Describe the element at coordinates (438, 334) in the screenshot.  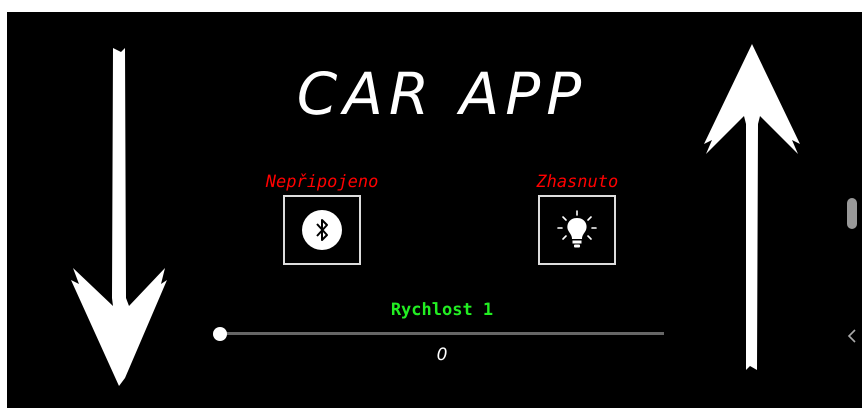
I see `speed-slider` at that location.